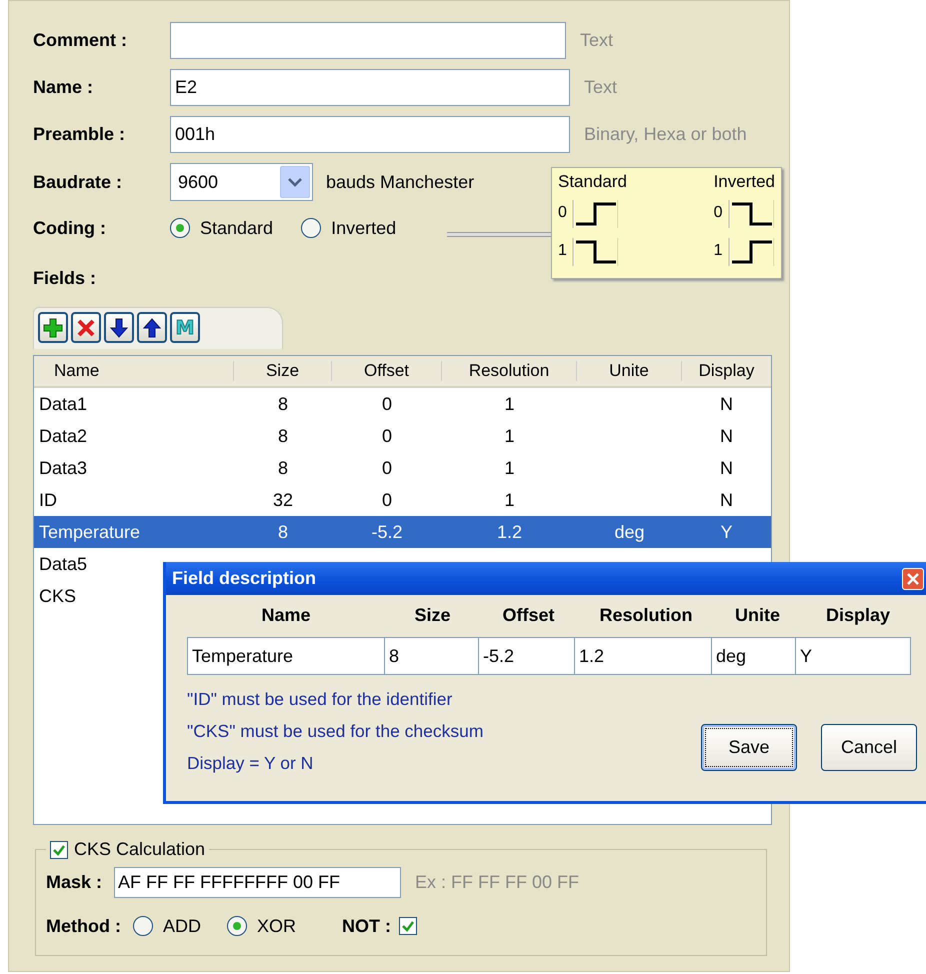 This screenshot has height=974, width=926. I want to click on dialog-title: Field description, so click(243, 578).